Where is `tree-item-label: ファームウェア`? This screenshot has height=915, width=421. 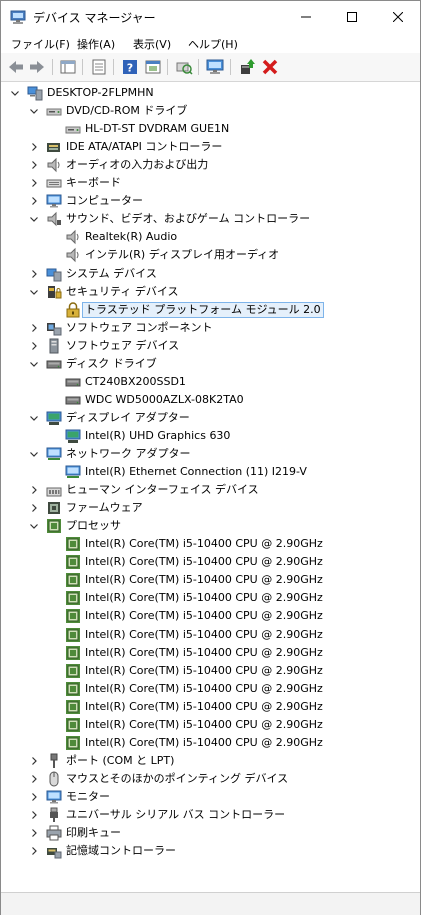
tree-item-label: ファームウェア is located at coordinates (104, 508).